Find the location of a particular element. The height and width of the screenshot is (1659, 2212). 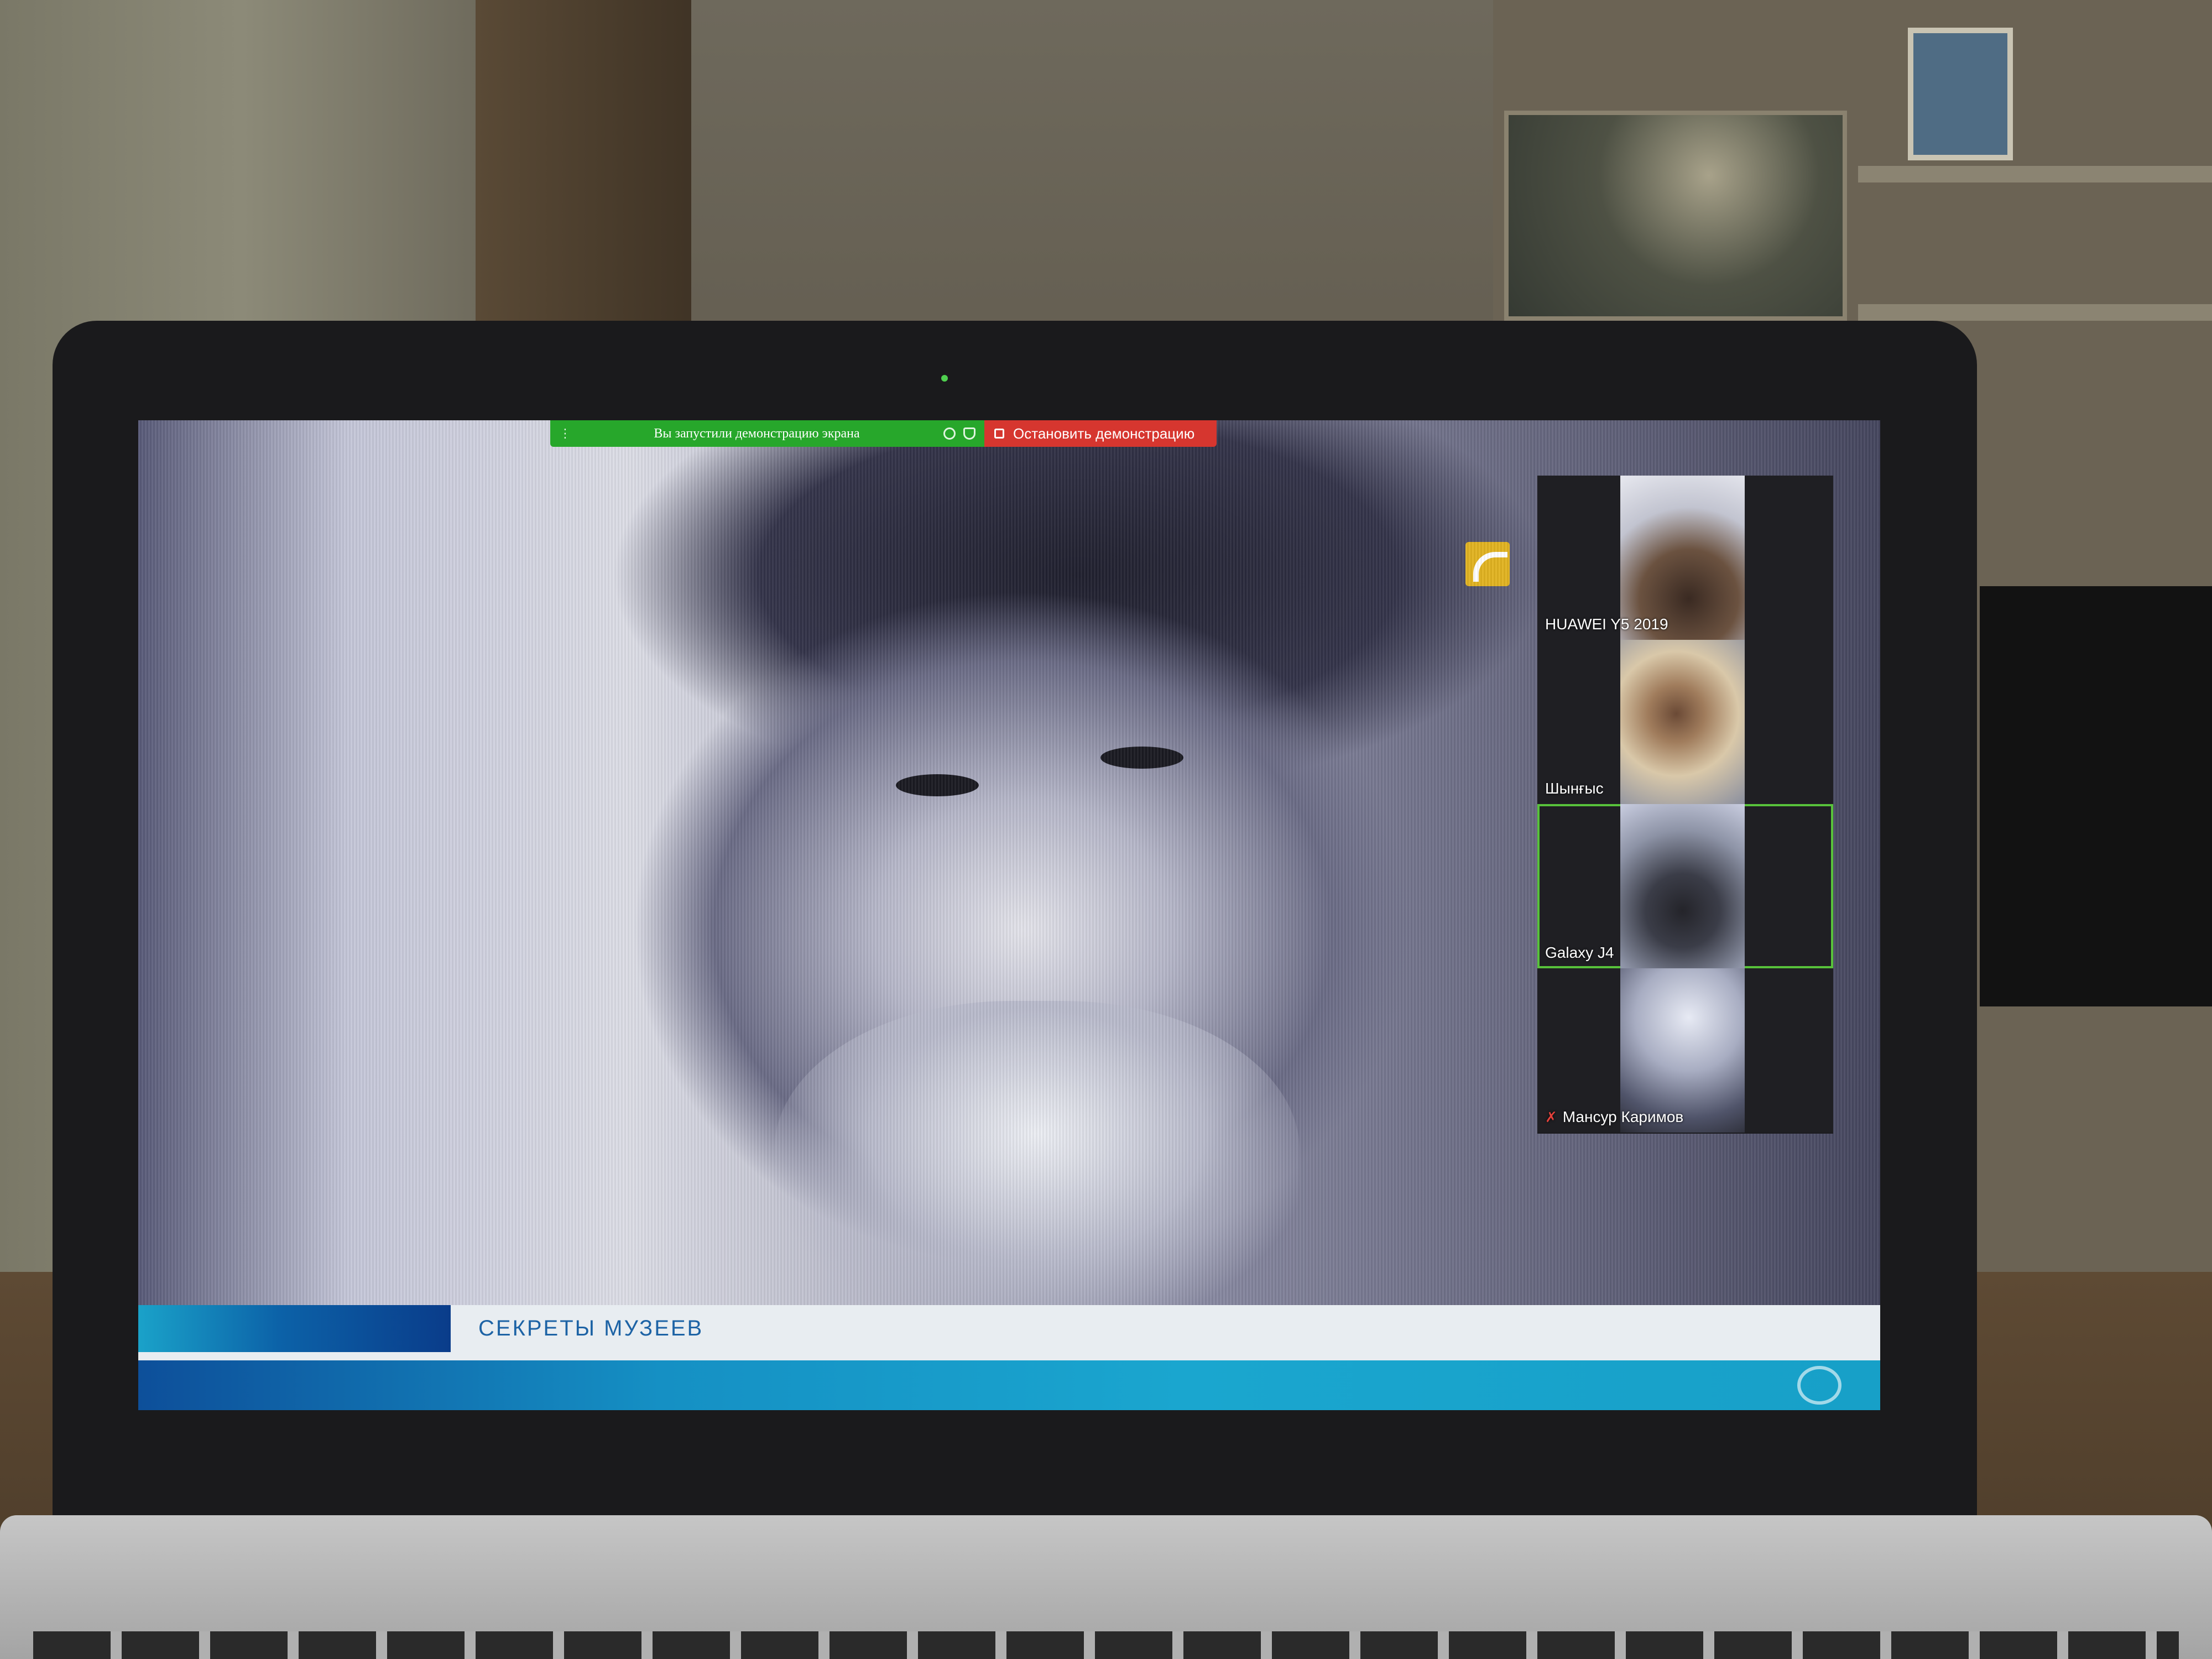

portrait-beard is located at coordinates (1037, 1167).